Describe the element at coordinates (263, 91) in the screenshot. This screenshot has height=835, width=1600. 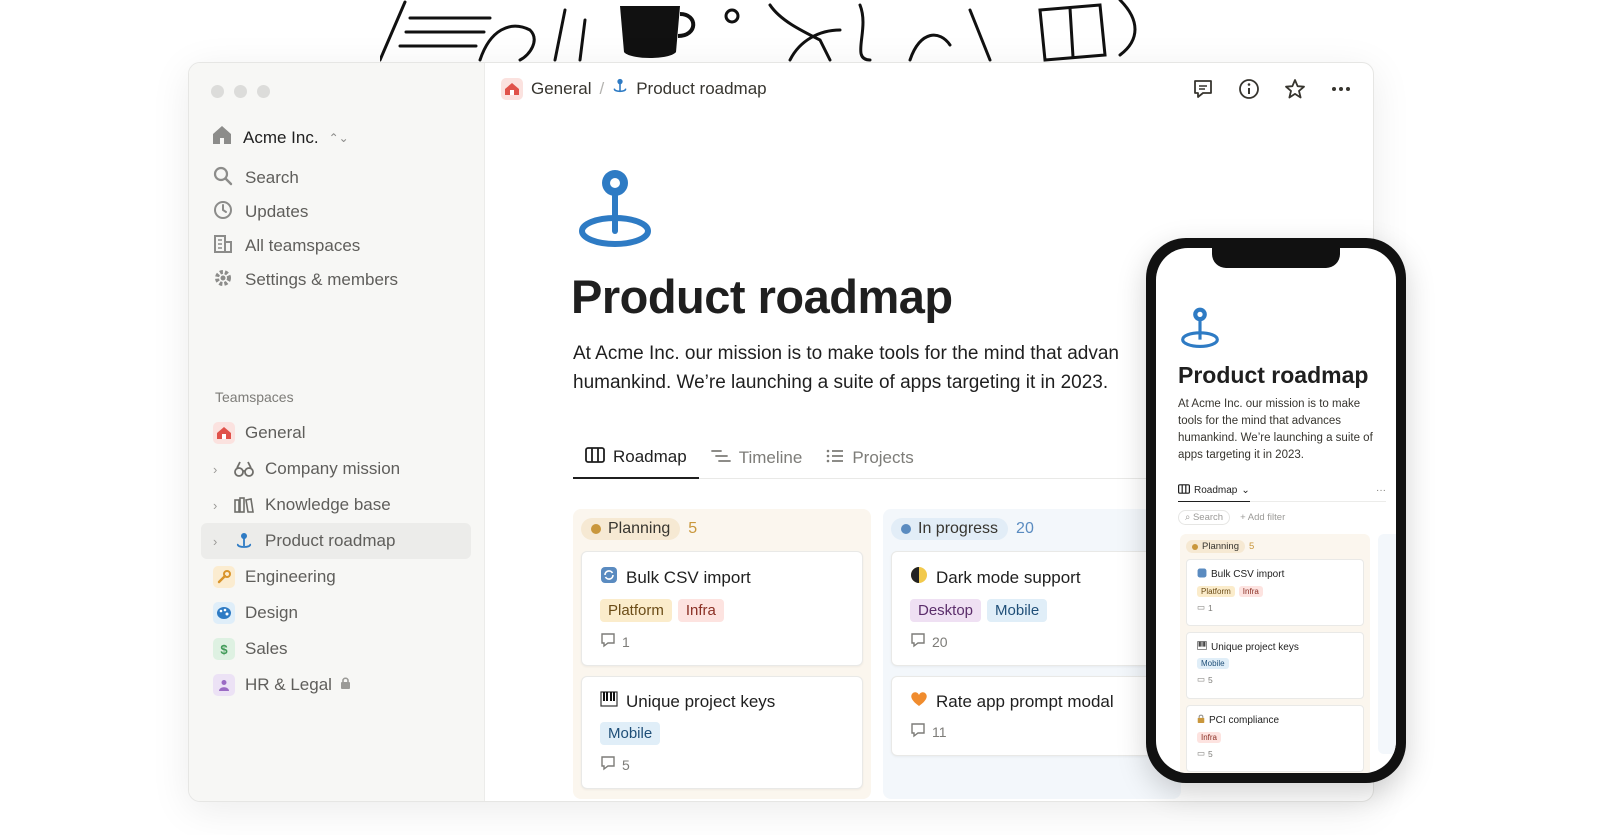
I see `zoom-window-button` at that location.